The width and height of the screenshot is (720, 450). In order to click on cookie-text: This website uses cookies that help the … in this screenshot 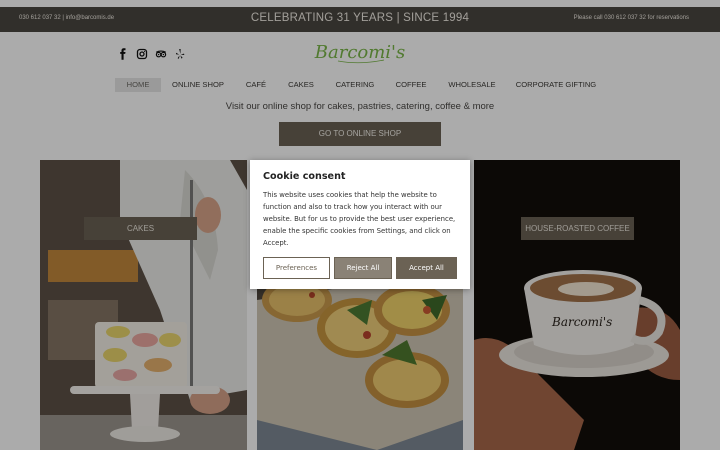, I will do `click(359, 219)`.